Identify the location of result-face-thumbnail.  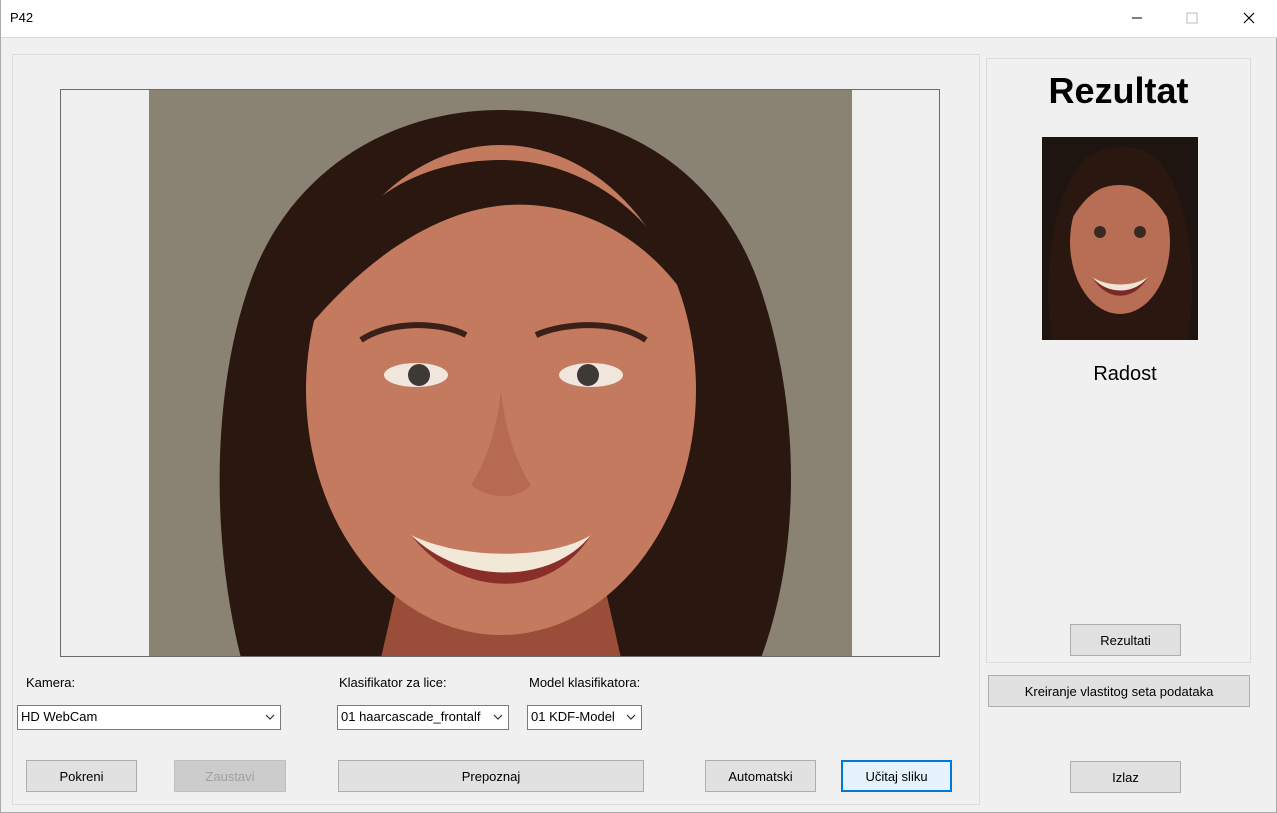
(1120, 238).